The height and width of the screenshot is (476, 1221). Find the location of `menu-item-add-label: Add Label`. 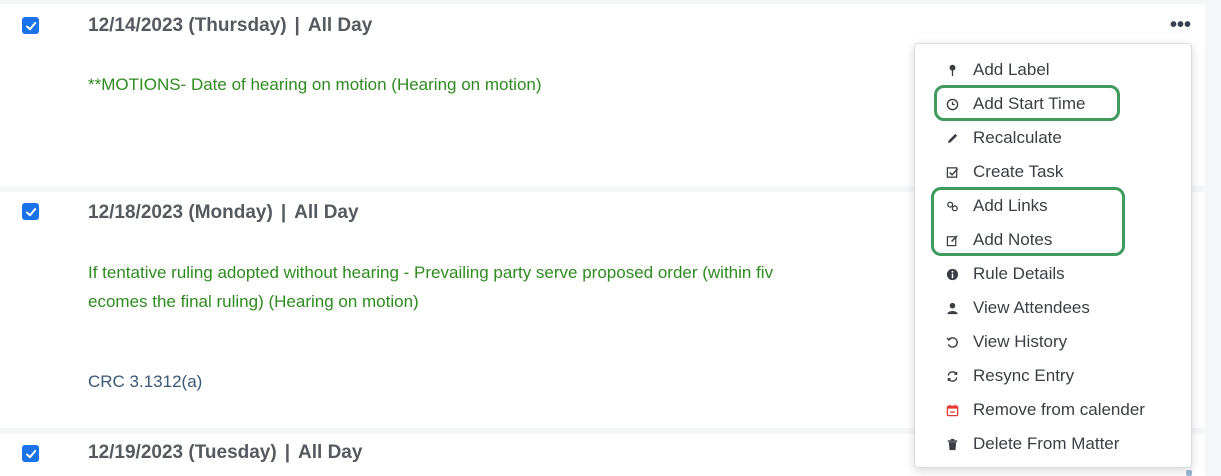

menu-item-add-label: Add Label is located at coordinates (1053, 70).